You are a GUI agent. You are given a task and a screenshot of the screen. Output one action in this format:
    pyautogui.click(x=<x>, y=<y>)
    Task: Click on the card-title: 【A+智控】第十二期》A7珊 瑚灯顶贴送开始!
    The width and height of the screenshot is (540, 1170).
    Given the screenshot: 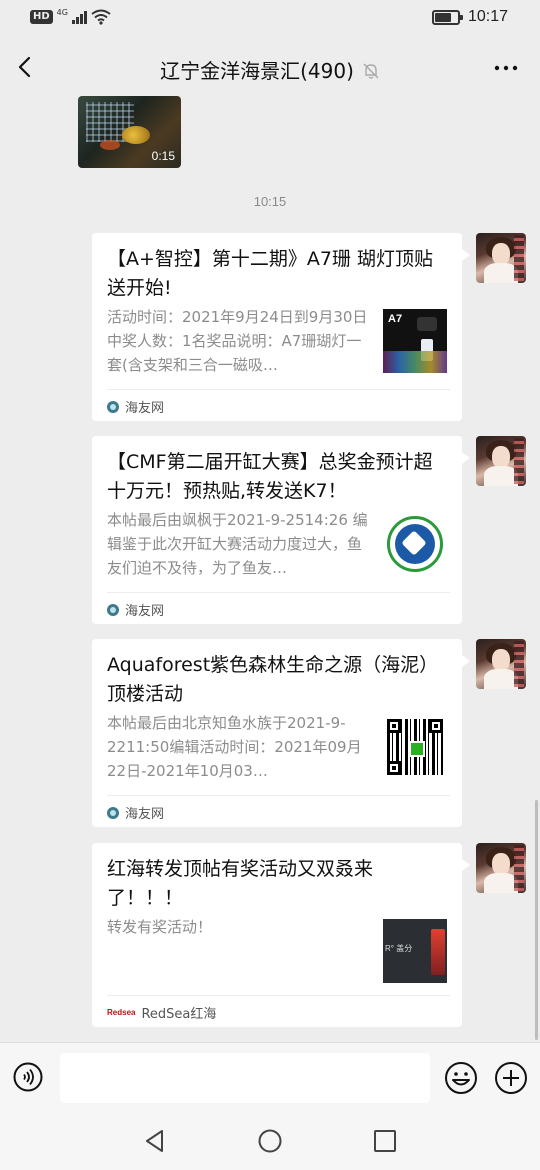 What is the action you would take?
    pyautogui.click(x=270, y=273)
    